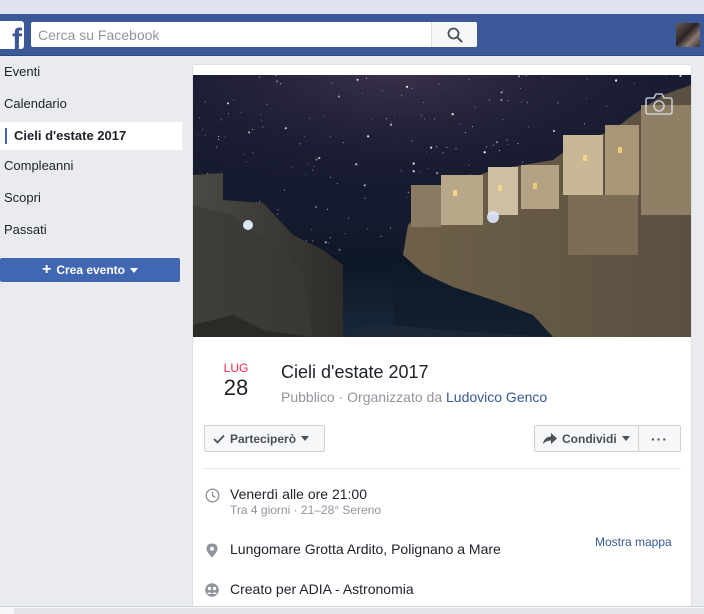 Image resolution: width=704 pixels, height=614 pixels. I want to click on event-time: Venerdì alle ore 21:00, so click(298, 494).